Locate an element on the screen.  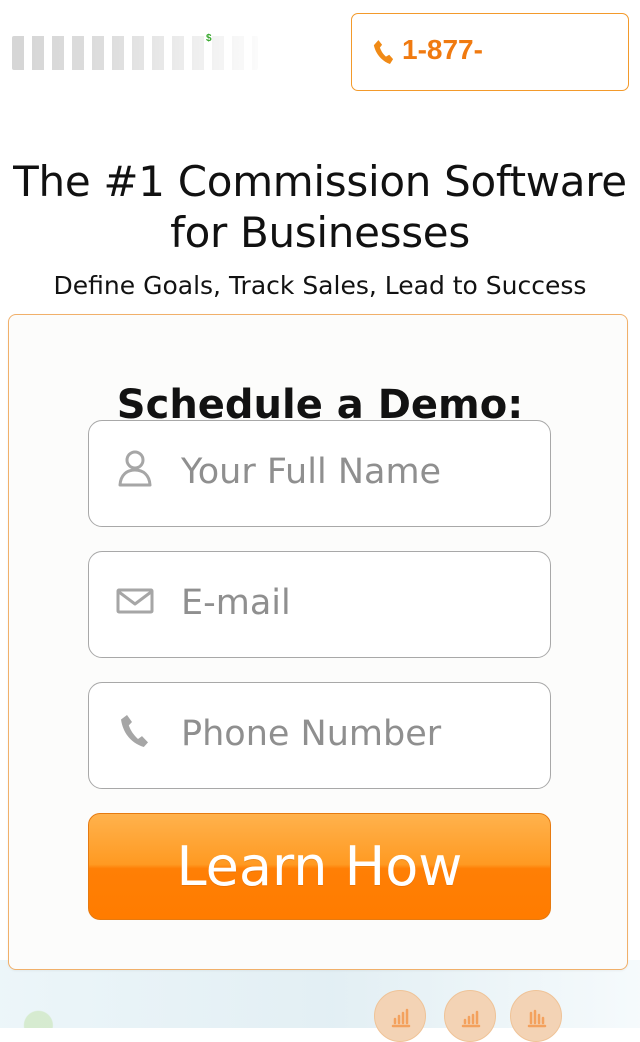
logo is located at coordinates (135, 53).